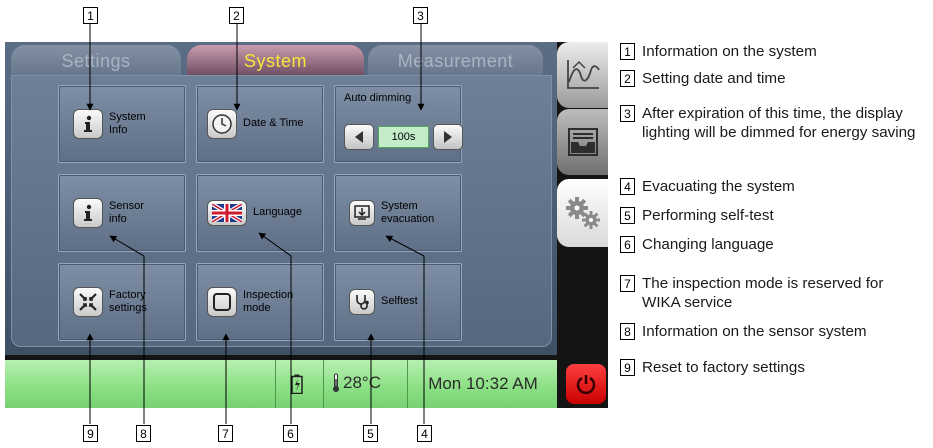 The width and height of the screenshot is (933, 448). What do you see at coordinates (754, 331) in the screenshot?
I see `legend-text: Information on the sensor system` at bounding box center [754, 331].